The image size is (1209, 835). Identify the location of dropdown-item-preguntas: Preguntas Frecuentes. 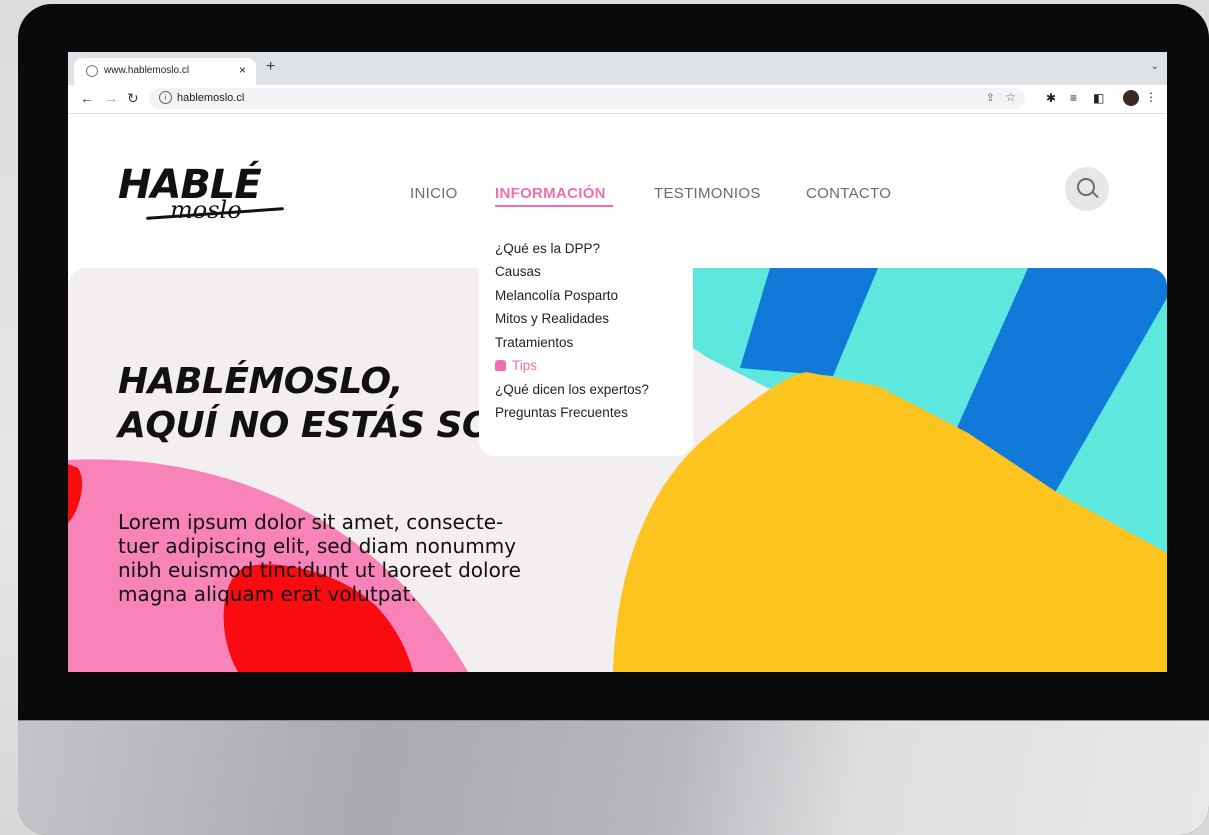
(561, 412).